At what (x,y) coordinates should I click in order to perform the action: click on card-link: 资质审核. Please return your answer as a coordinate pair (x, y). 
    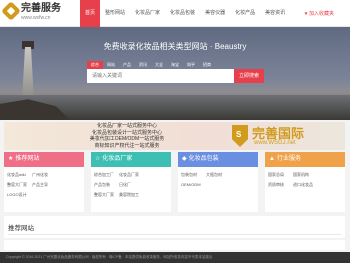
    Looking at the image, I should click on (280, 185).